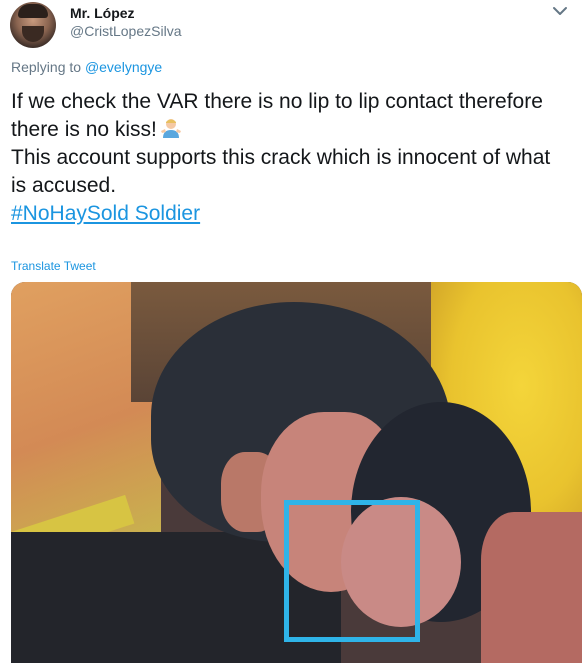 The image size is (582, 663). What do you see at coordinates (123, 67) in the screenshot?
I see `reply-mention-link: @evelyngye` at bounding box center [123, 67].